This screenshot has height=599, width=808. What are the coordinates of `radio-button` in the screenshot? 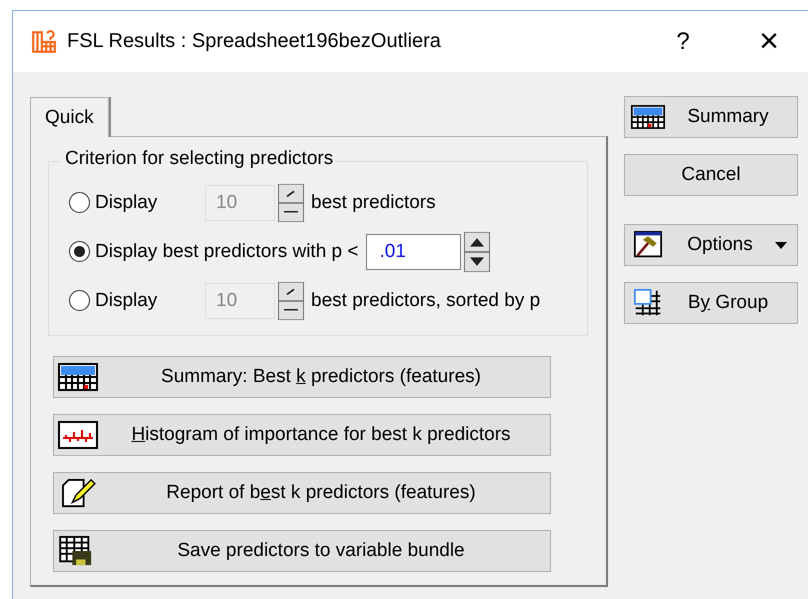 It's located at (79, 251).